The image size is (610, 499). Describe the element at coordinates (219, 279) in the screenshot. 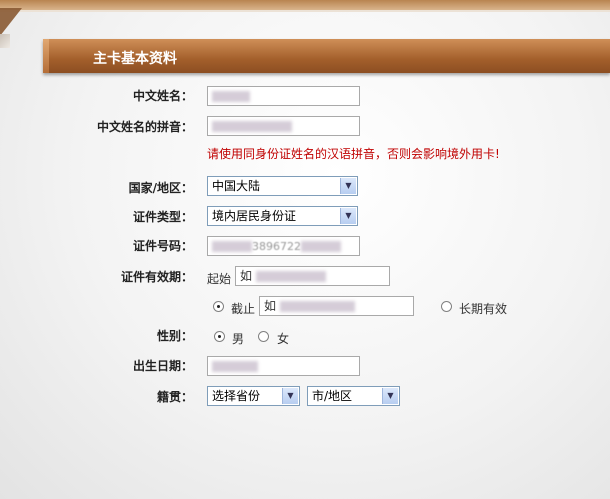

I see `start-label: 起始` at that location.